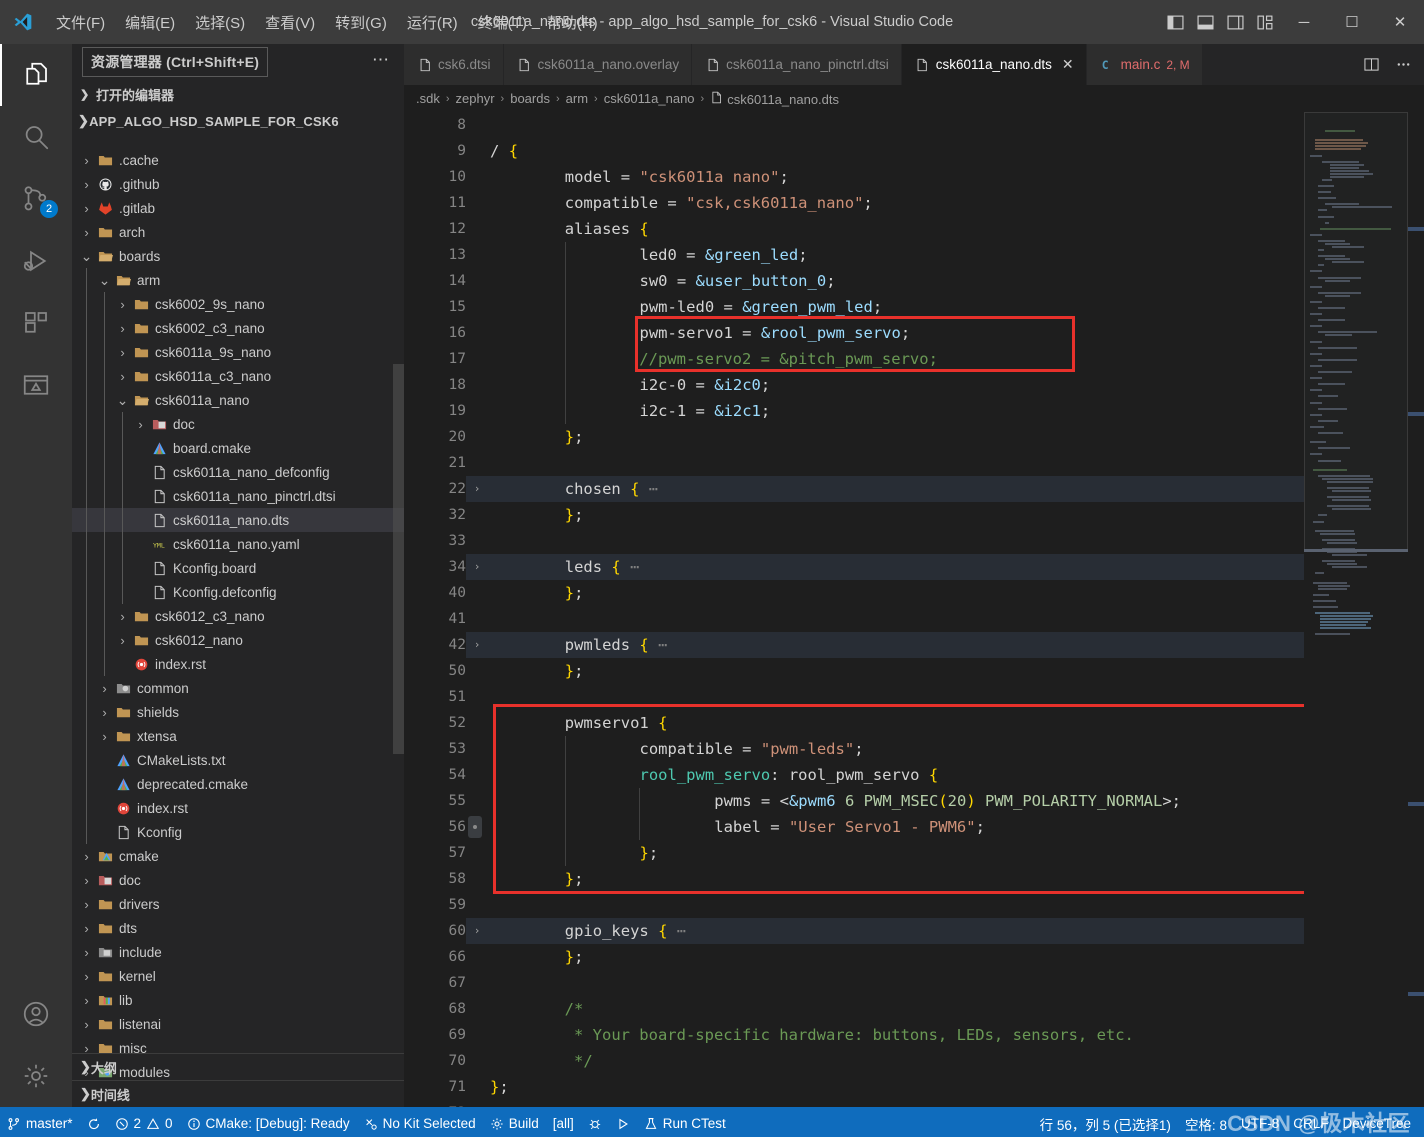  What do you see at coordinates (398, 559) in the screenshot?
I see `sidebar-scrollbar` at bounding box center [398, 559].